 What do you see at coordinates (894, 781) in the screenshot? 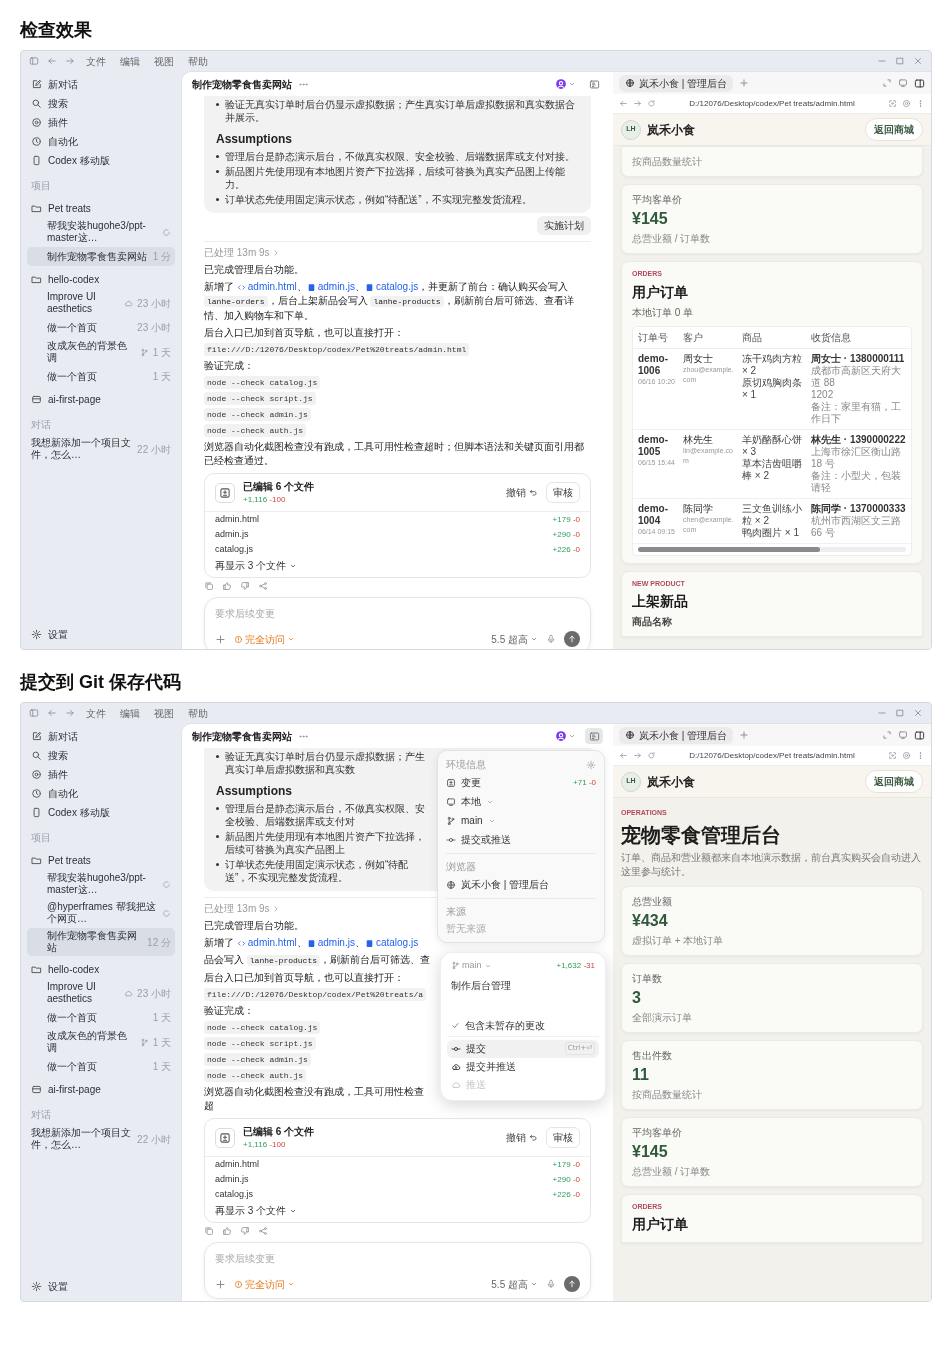
I see `back-to-shop-button: 返回商城` at bounding box center [894, 781].